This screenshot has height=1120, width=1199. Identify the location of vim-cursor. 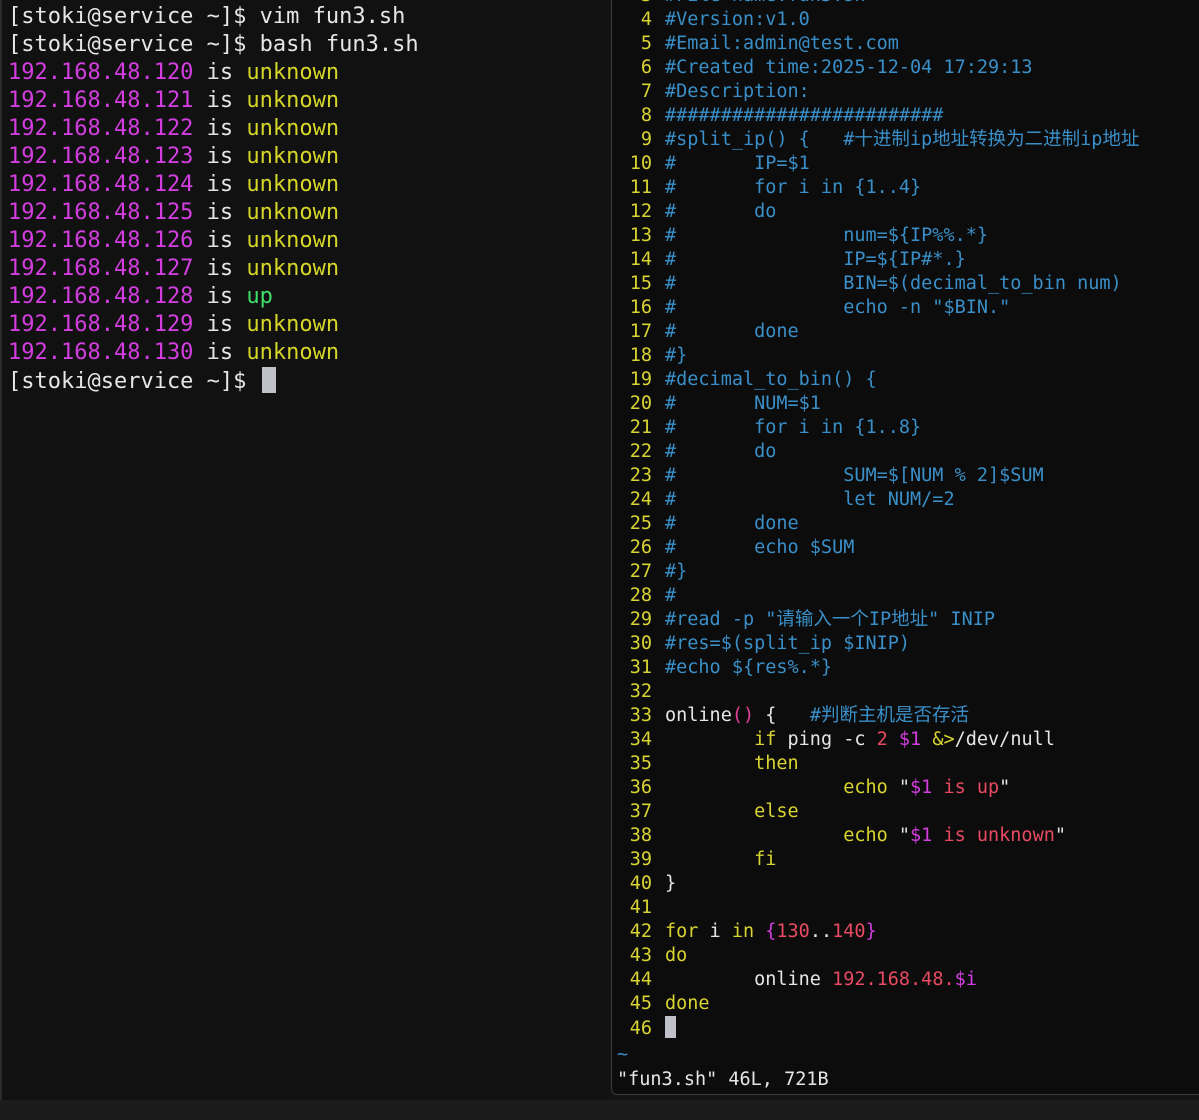
(670, 1027).